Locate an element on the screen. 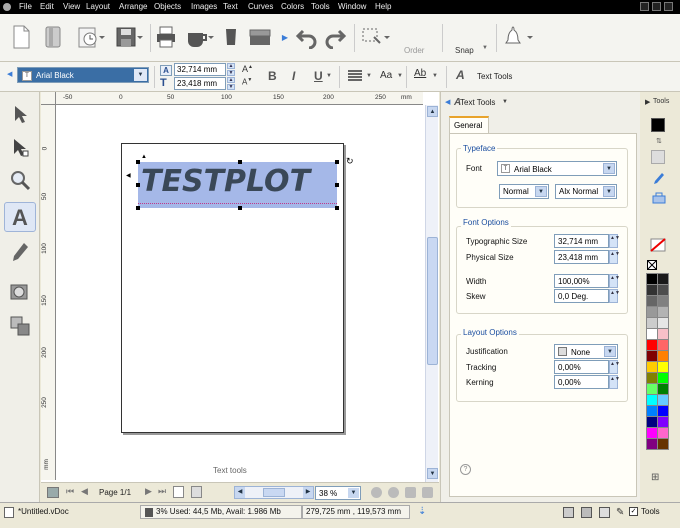 This screenshot has height=528, width=680. physical-size-spinner: ▲▼ is located at coordinates (614, 257).